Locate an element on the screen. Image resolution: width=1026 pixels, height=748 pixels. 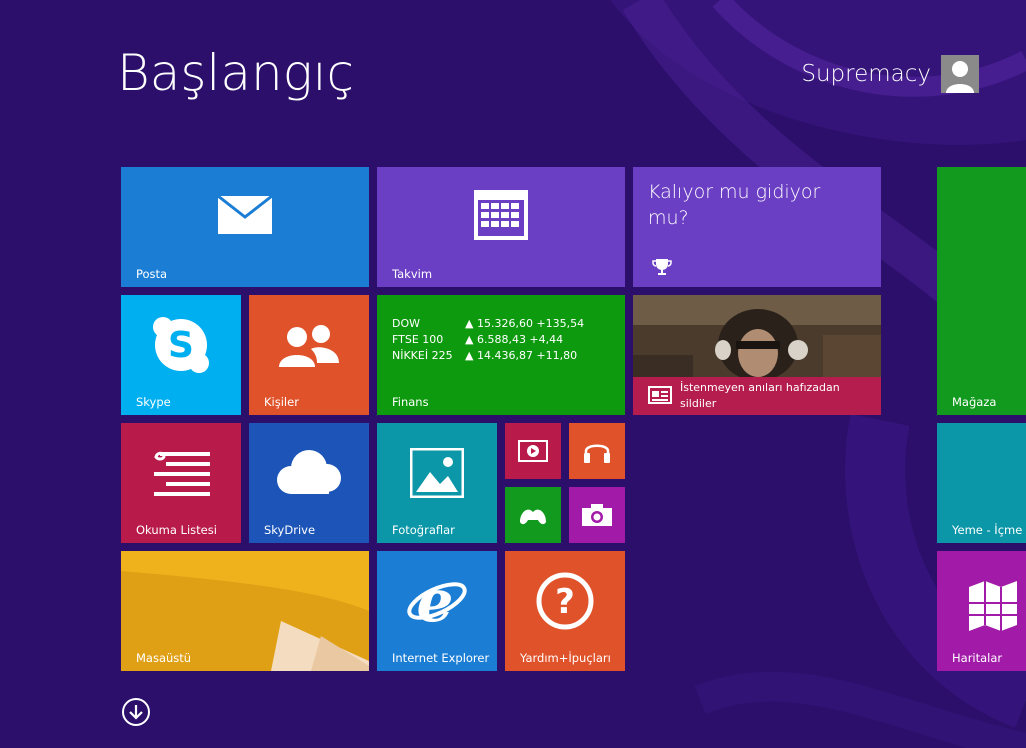
tile-label: Takvim is located at coordinates (412, 274).